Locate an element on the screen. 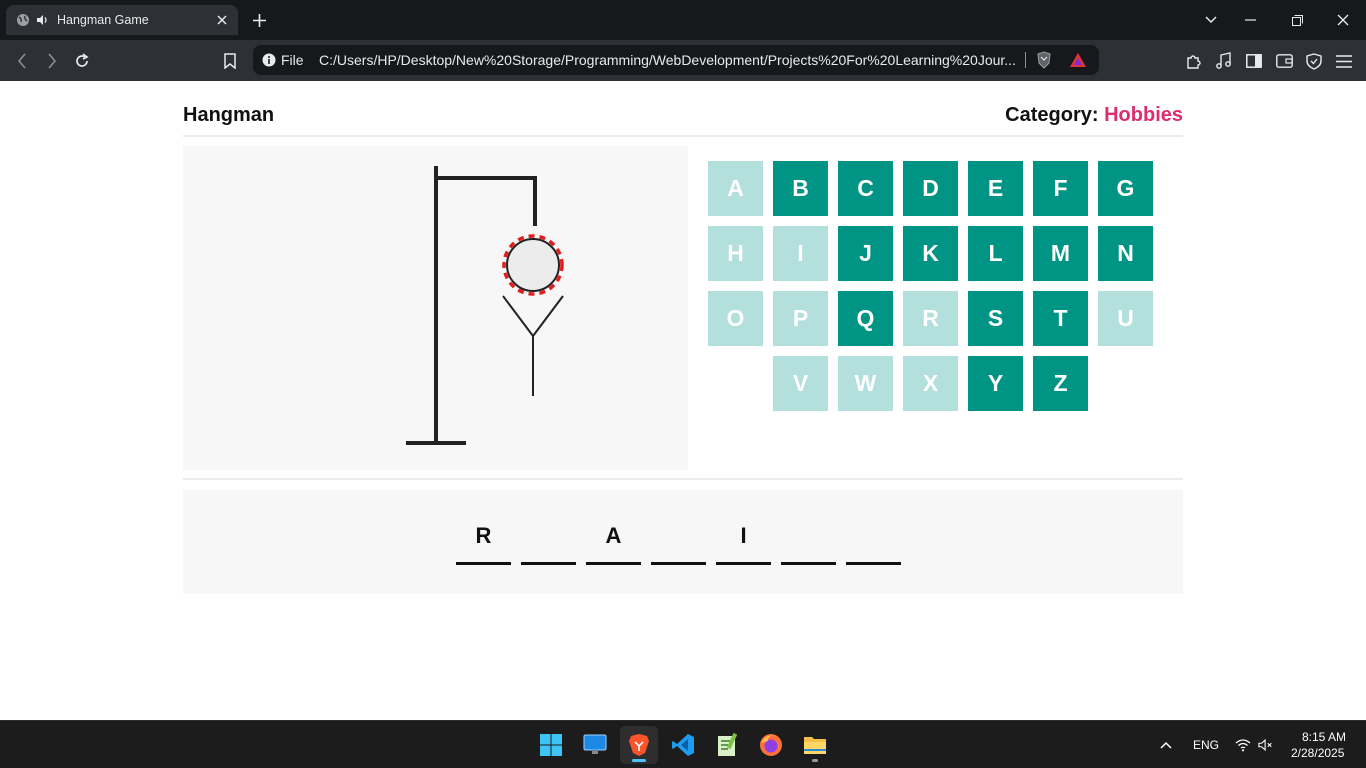  word-panel: RAI is located at coordinates (683, 542).